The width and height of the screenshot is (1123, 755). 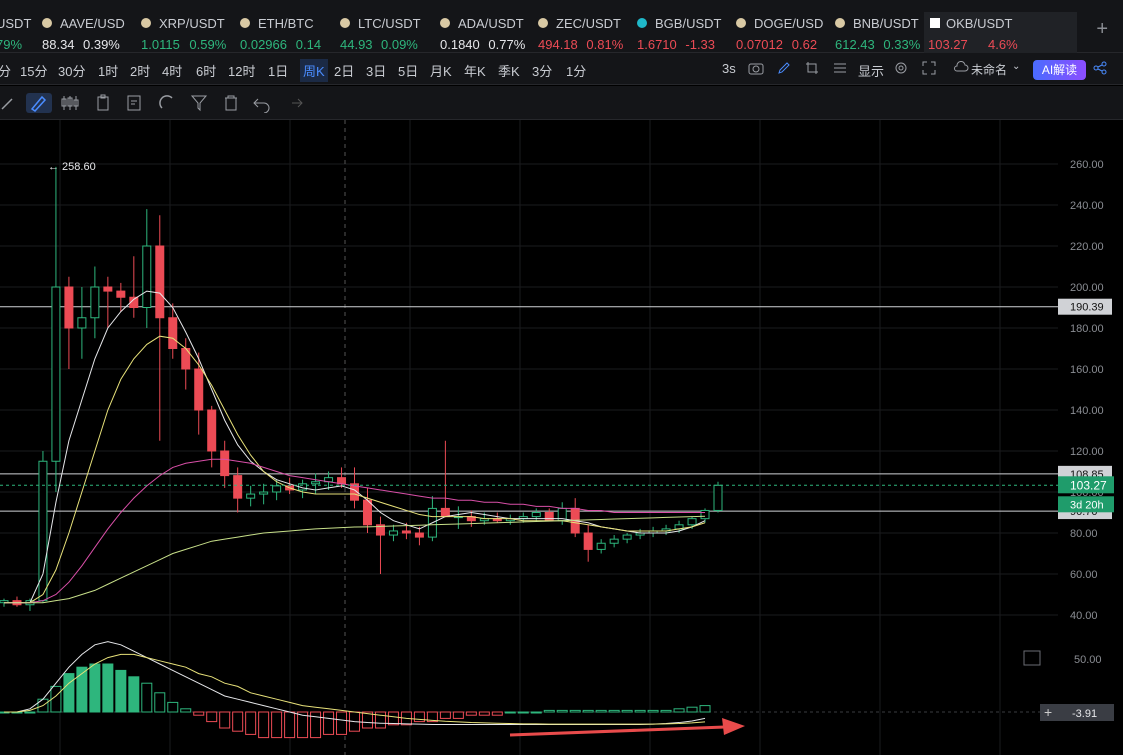 I want to click on ticker-tab-aaveusd: AAVE/USD 88.34 0.39%, so click(x=87, y=32).